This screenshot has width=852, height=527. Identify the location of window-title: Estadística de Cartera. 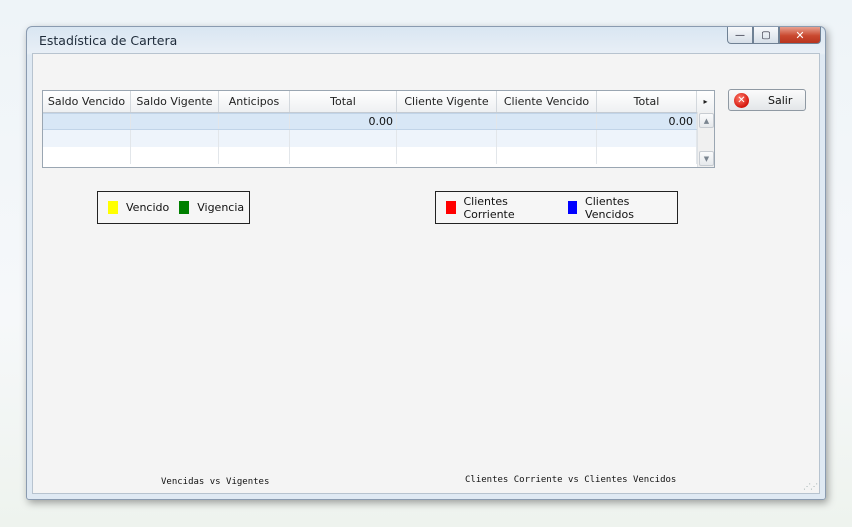
(108, 40).